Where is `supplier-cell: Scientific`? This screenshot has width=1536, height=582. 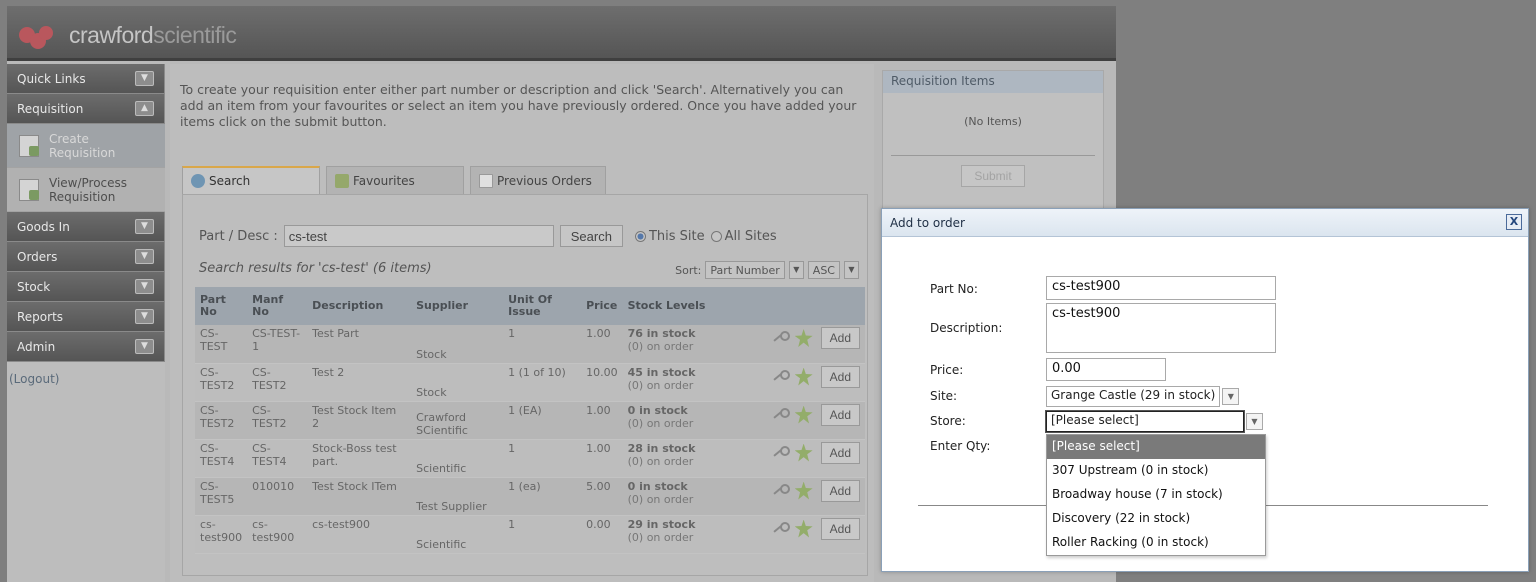
supplier-cell: Scientific is located at coordinates (457, 458).